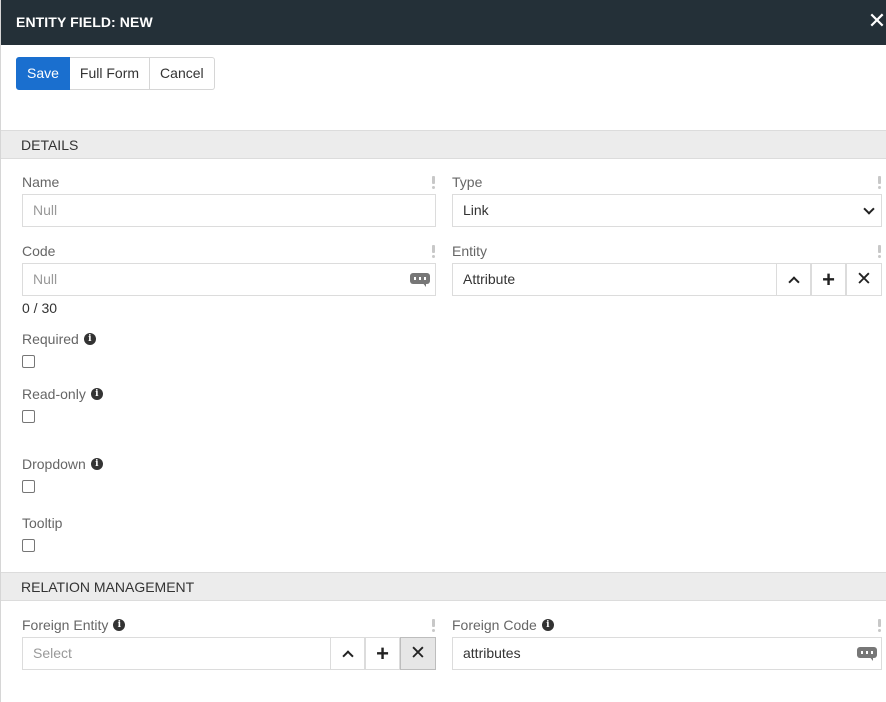  Describe the element at coordinates (65, 625) in the screenshot. I see `foreign-entity-label-text: Foreign Entity` at that location.